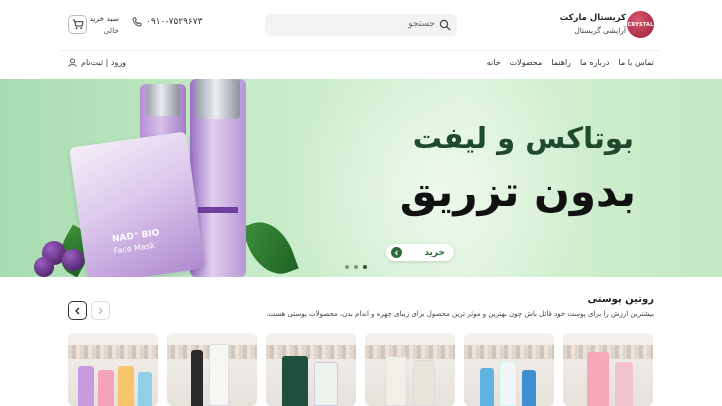  What do you see at coordinates (137, 22) in the screenshot?
I see `phone-icon` at bounding box center [137, 22].